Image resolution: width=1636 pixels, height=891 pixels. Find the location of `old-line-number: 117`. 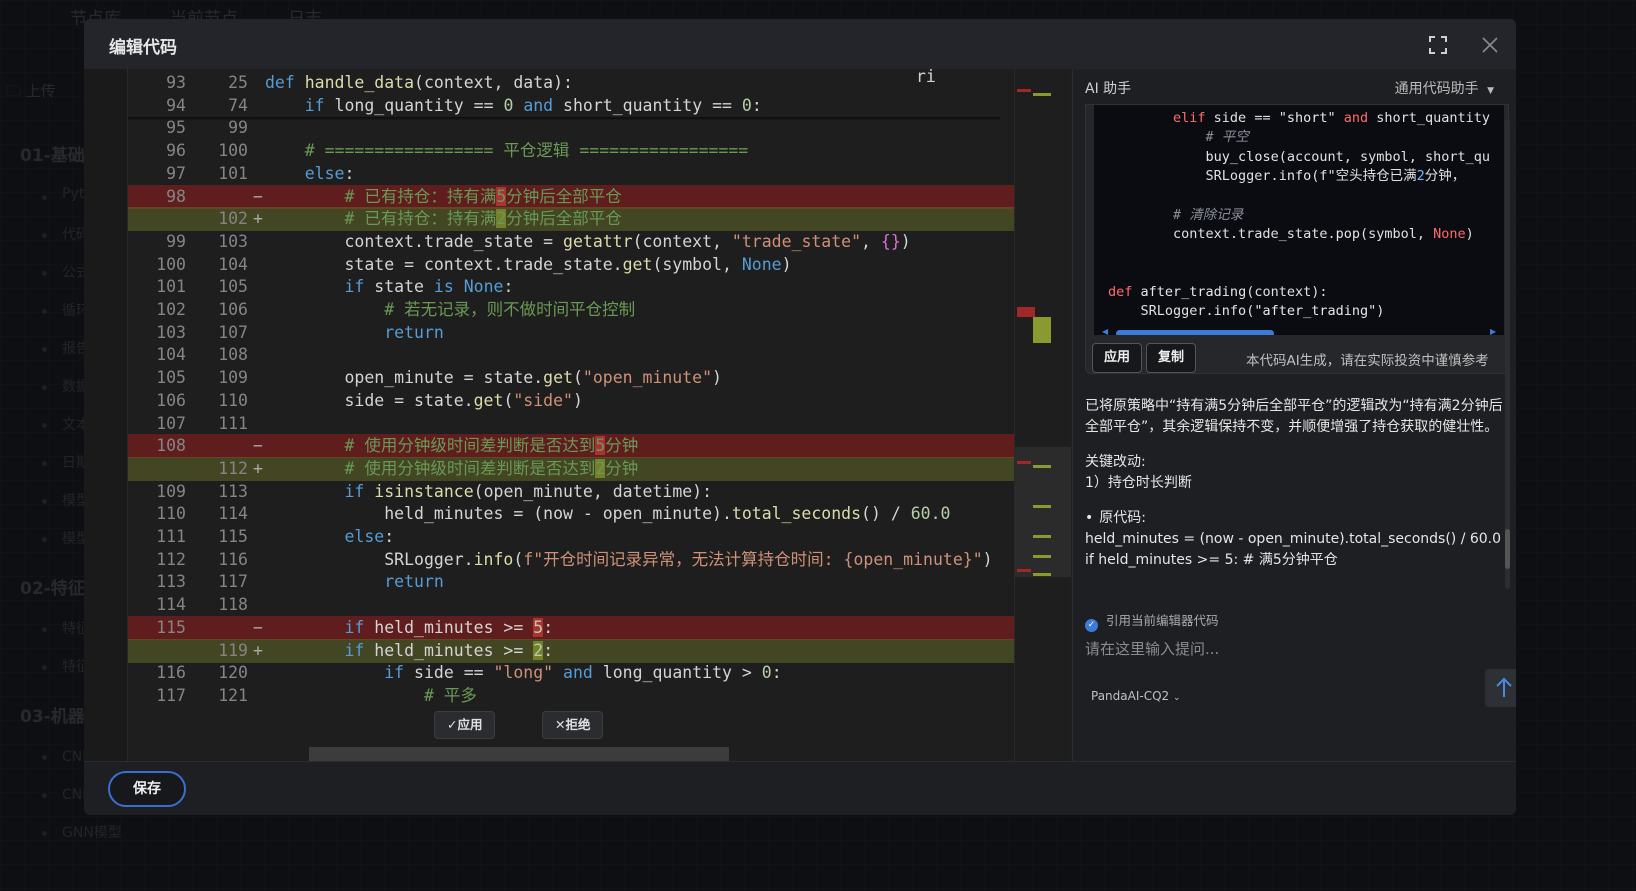

old-line-number: 117 is located at coordinates (171, 695).